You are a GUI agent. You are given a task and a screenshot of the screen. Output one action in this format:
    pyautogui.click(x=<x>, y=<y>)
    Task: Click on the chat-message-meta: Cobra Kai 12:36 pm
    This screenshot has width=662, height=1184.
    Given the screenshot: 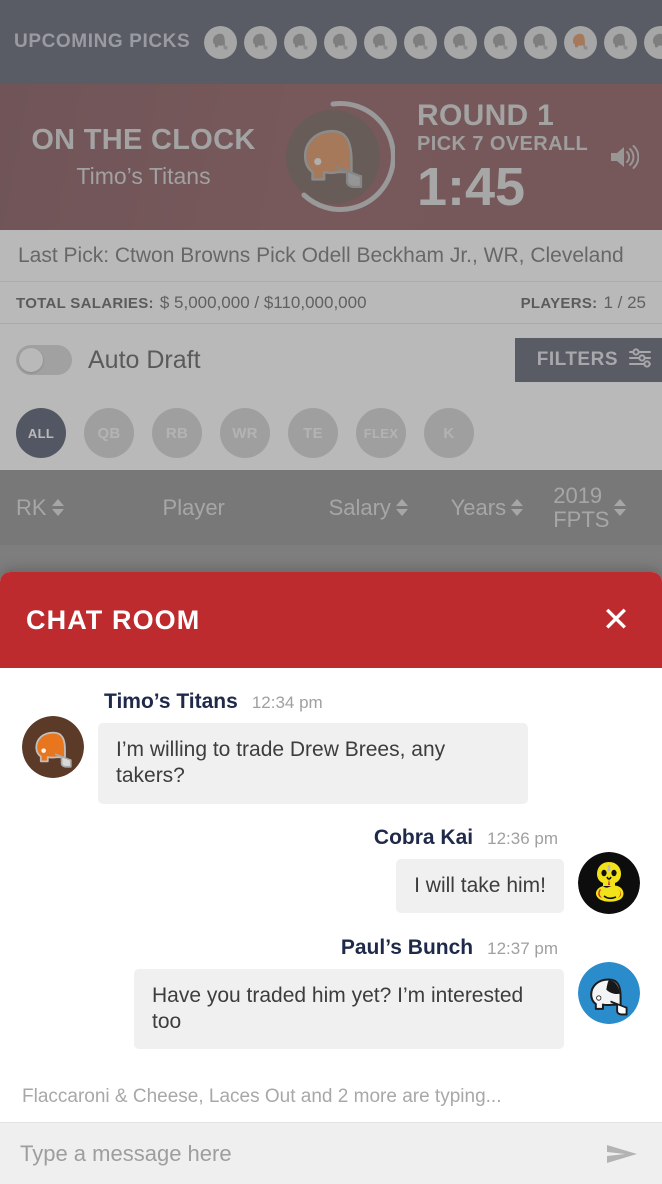 What is the action you would take?
    pyautogui.click(x=466, y=838)
    